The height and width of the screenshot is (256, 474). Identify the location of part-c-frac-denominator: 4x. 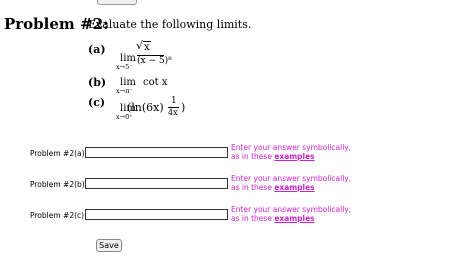
(173, 112).